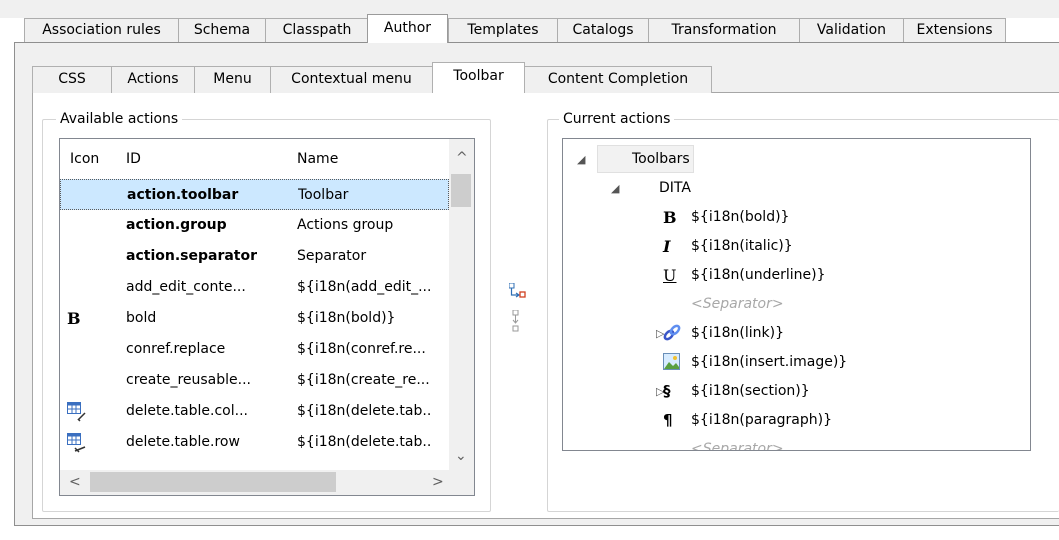  What do you see at coordinates (478, 77) in the screenshot?
I see `tab-toolbar: Toolbar` at bounding box center [478, 77].